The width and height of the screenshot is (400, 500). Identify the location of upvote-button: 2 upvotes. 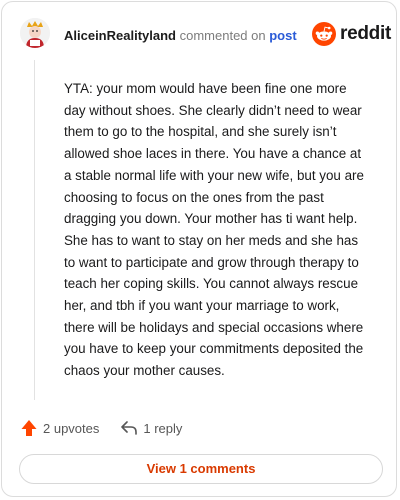
(59, 428).